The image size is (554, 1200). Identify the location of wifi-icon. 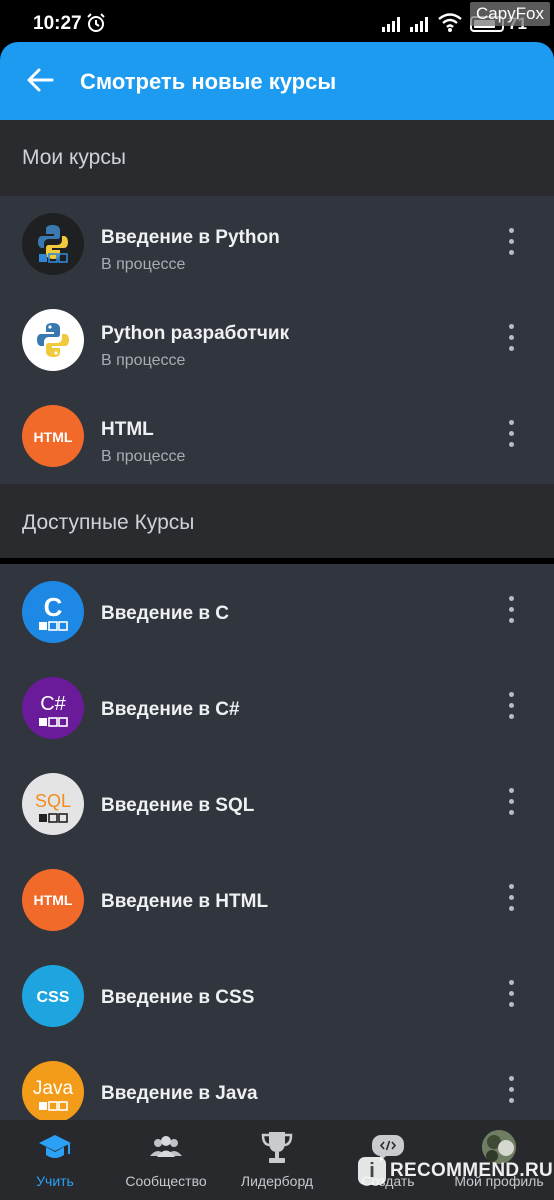
(450, 22).